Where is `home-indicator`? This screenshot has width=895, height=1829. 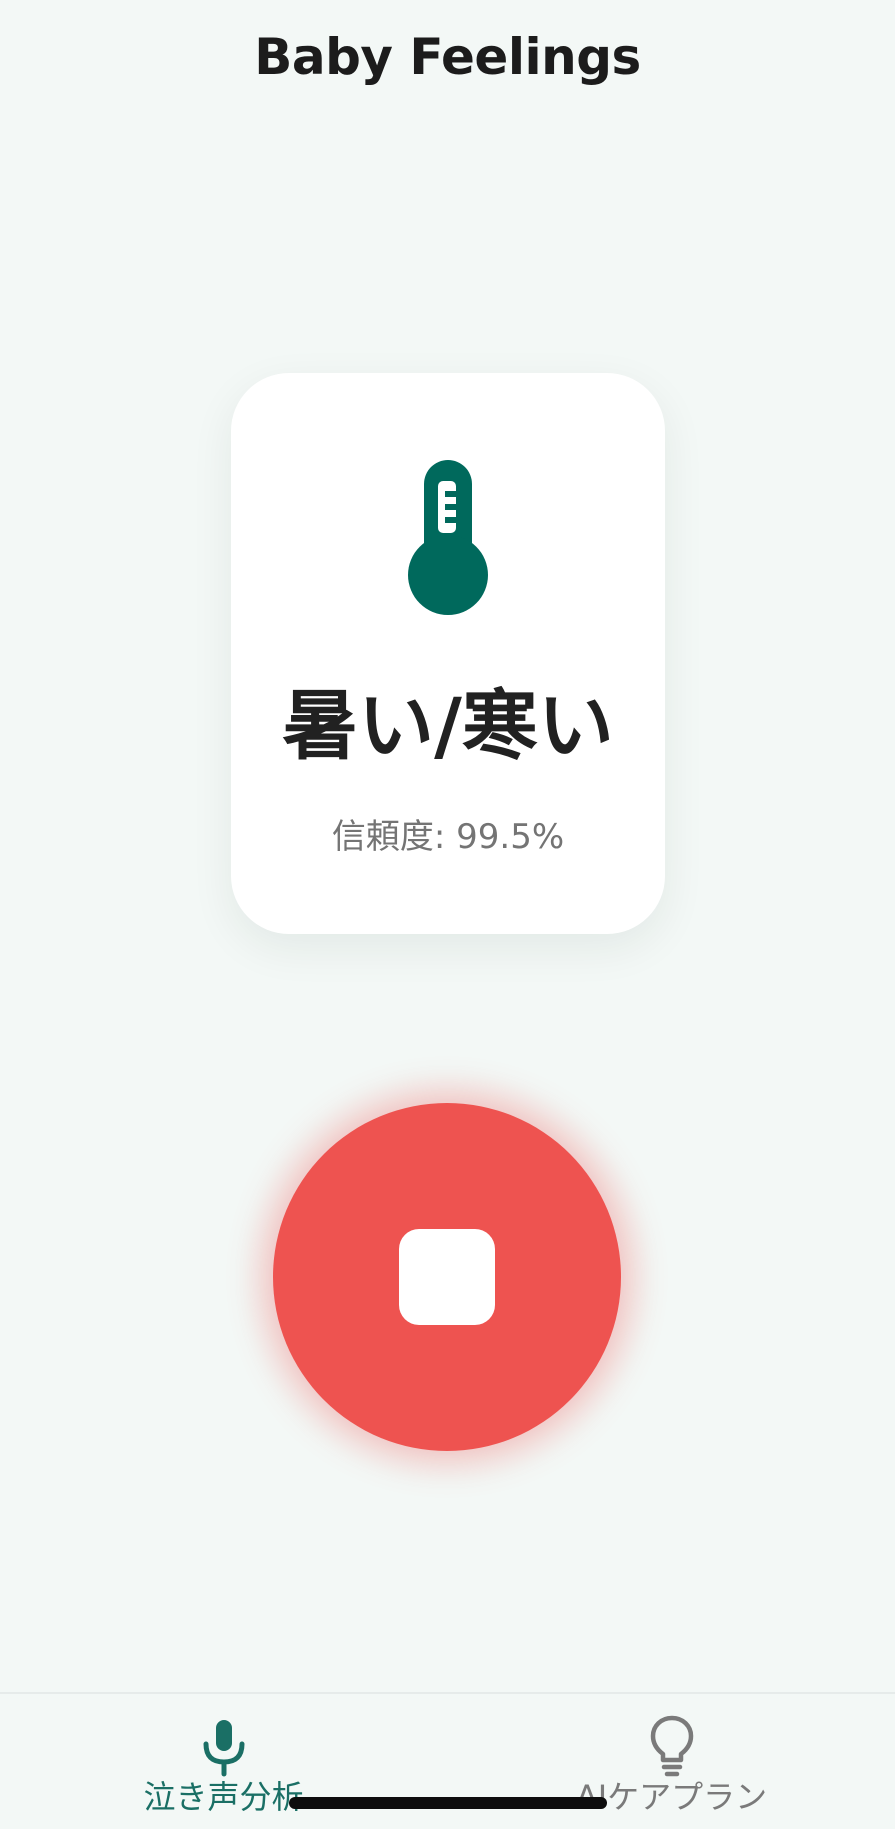
home-indicator is located at coordinates (448, 1803).